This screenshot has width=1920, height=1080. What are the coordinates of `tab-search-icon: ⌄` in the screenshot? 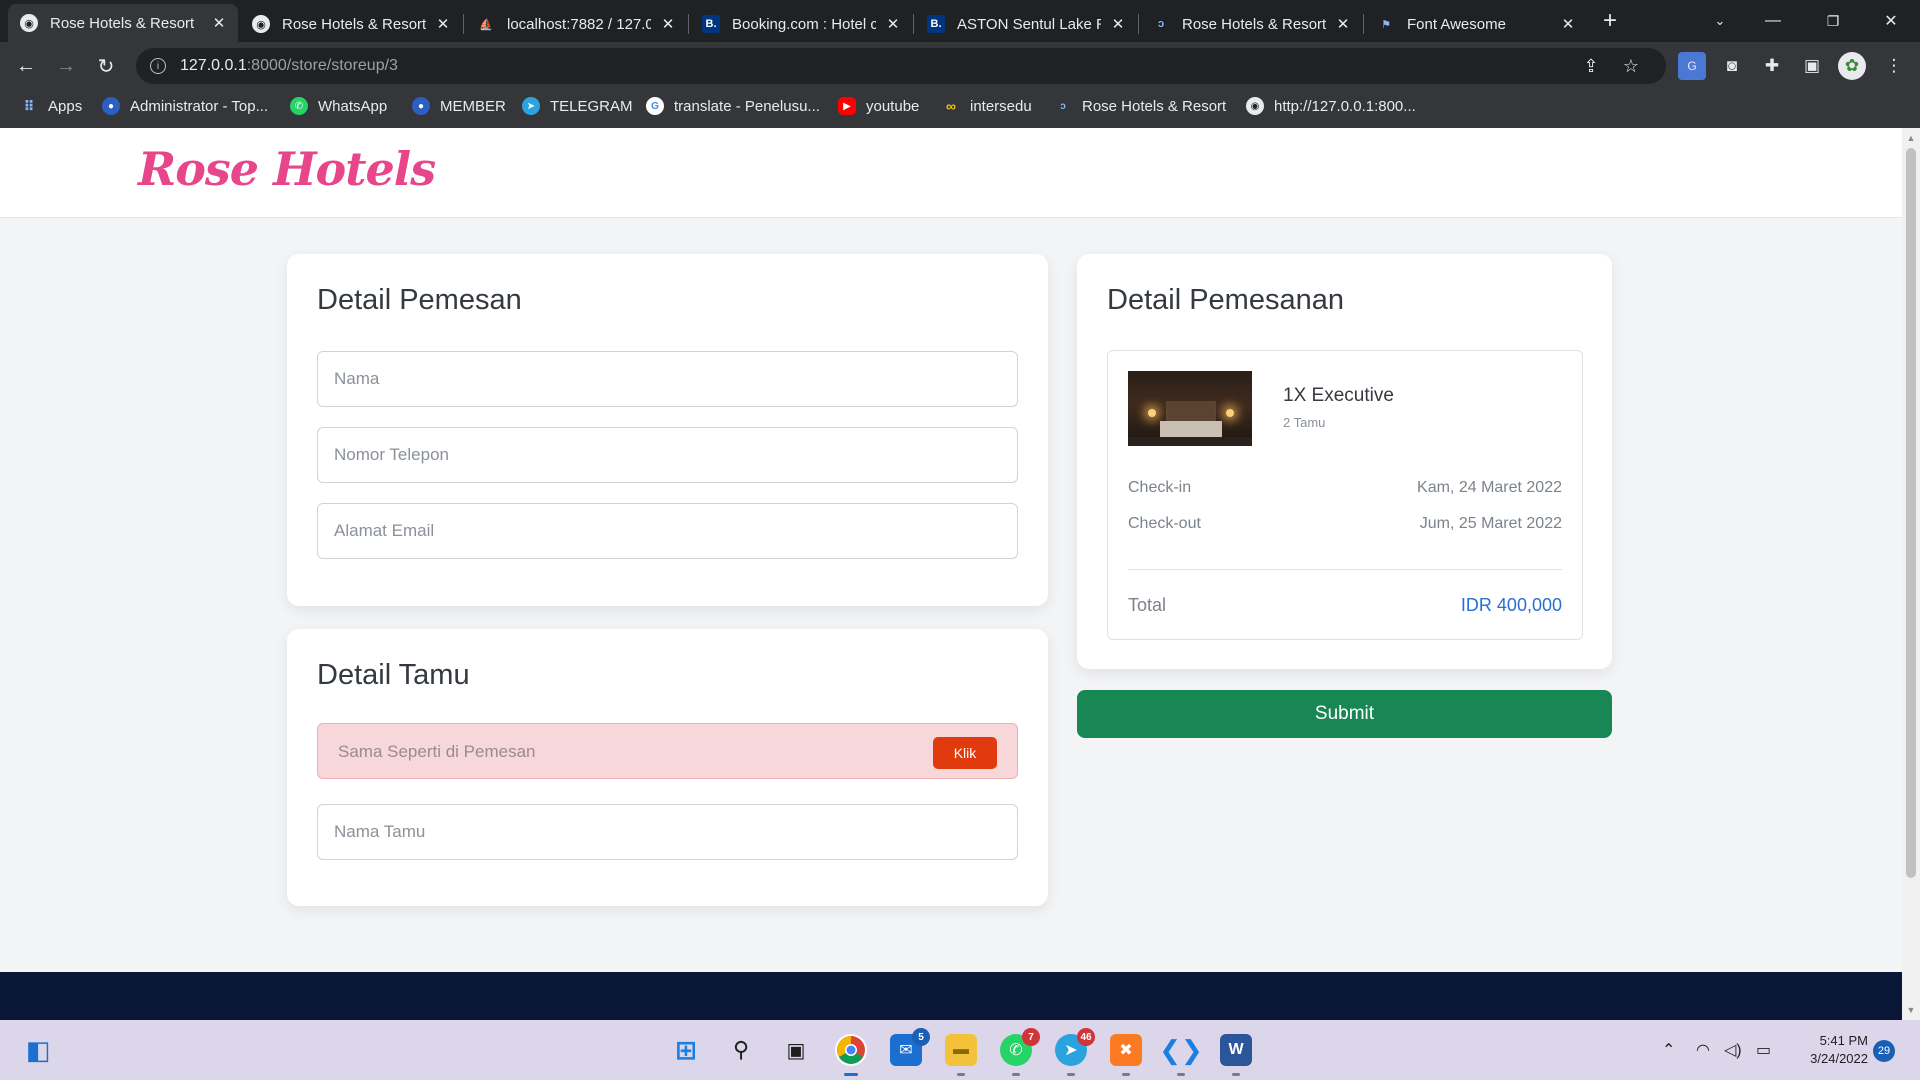 It's located at (1720, 21).